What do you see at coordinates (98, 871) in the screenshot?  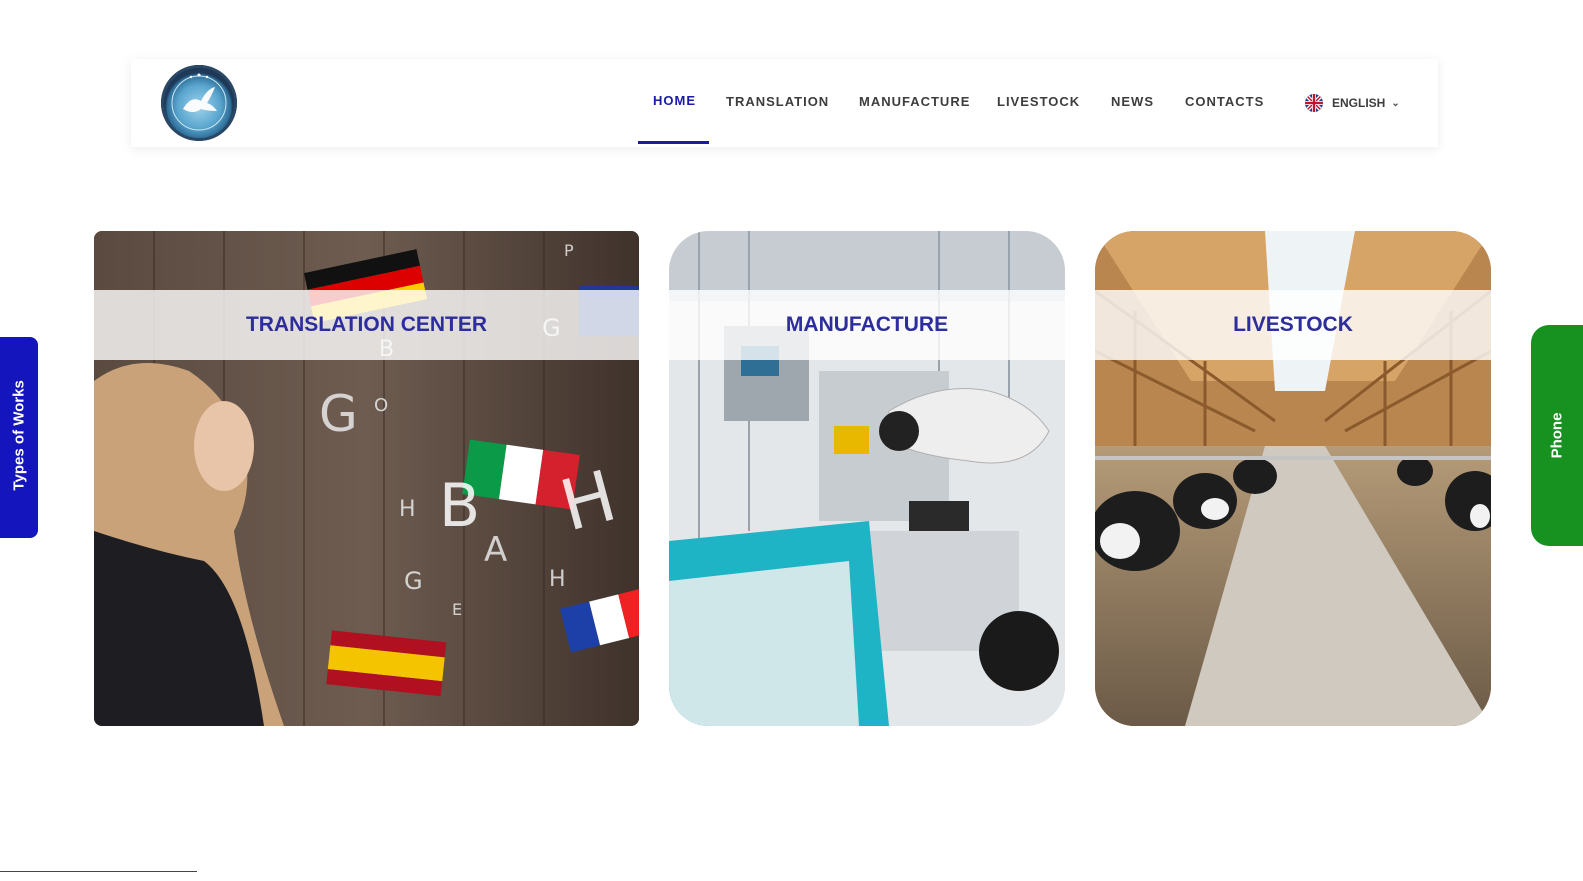 I see `divider` at bounding box center [98, 871].